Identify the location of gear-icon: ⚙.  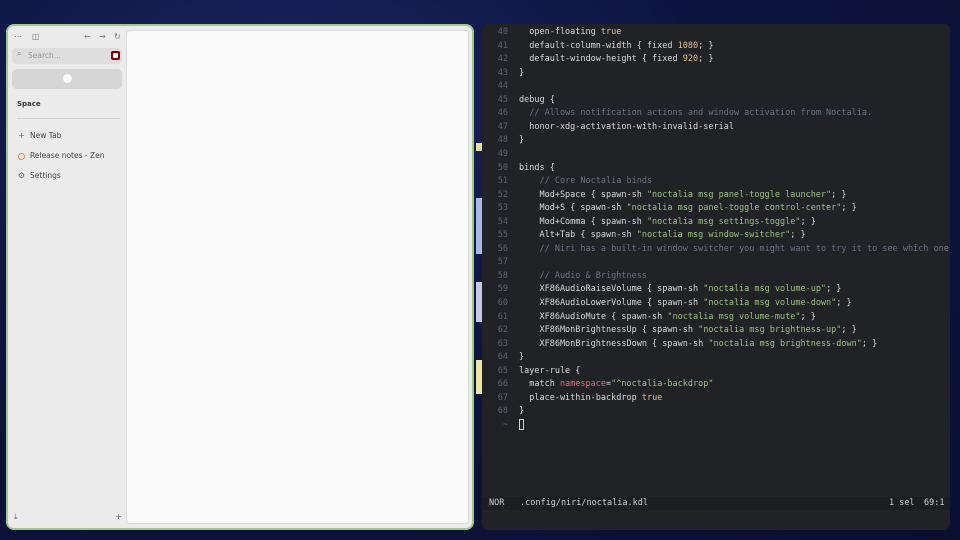
(21, 175).